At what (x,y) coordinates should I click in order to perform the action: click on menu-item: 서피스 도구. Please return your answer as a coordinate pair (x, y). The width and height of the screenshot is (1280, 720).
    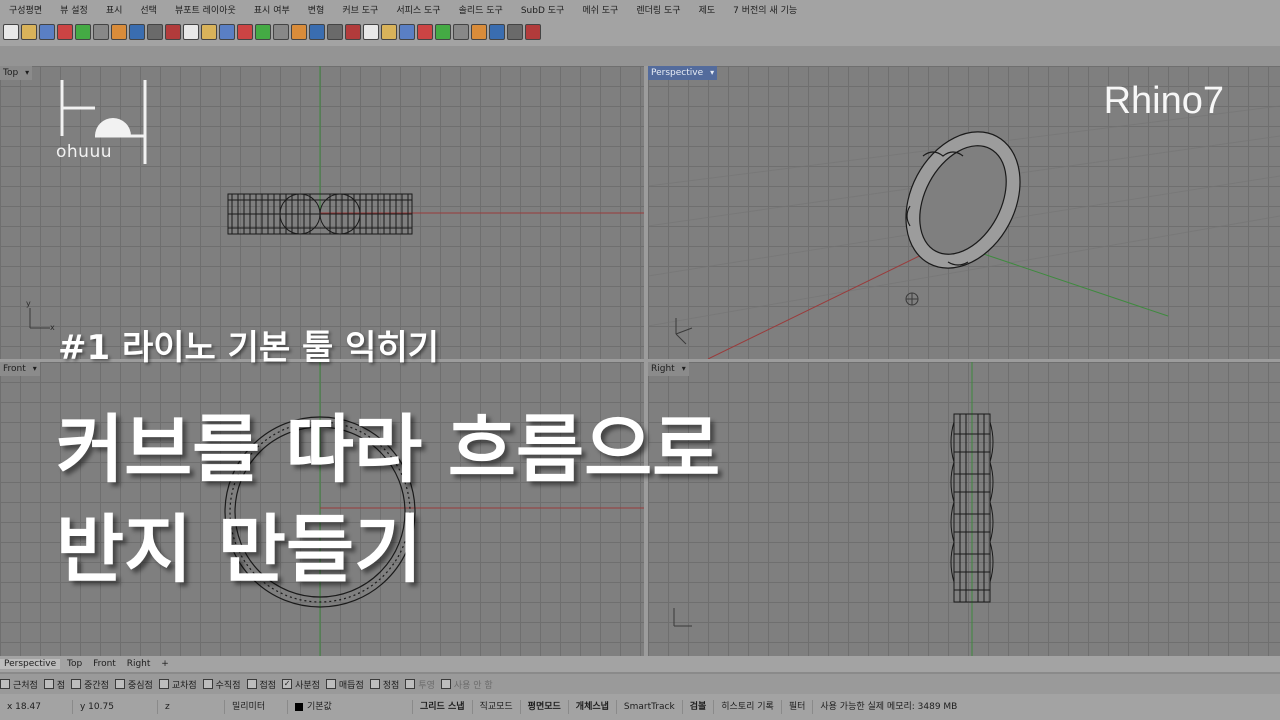
    Looking at the image, I should click on (418, 9).